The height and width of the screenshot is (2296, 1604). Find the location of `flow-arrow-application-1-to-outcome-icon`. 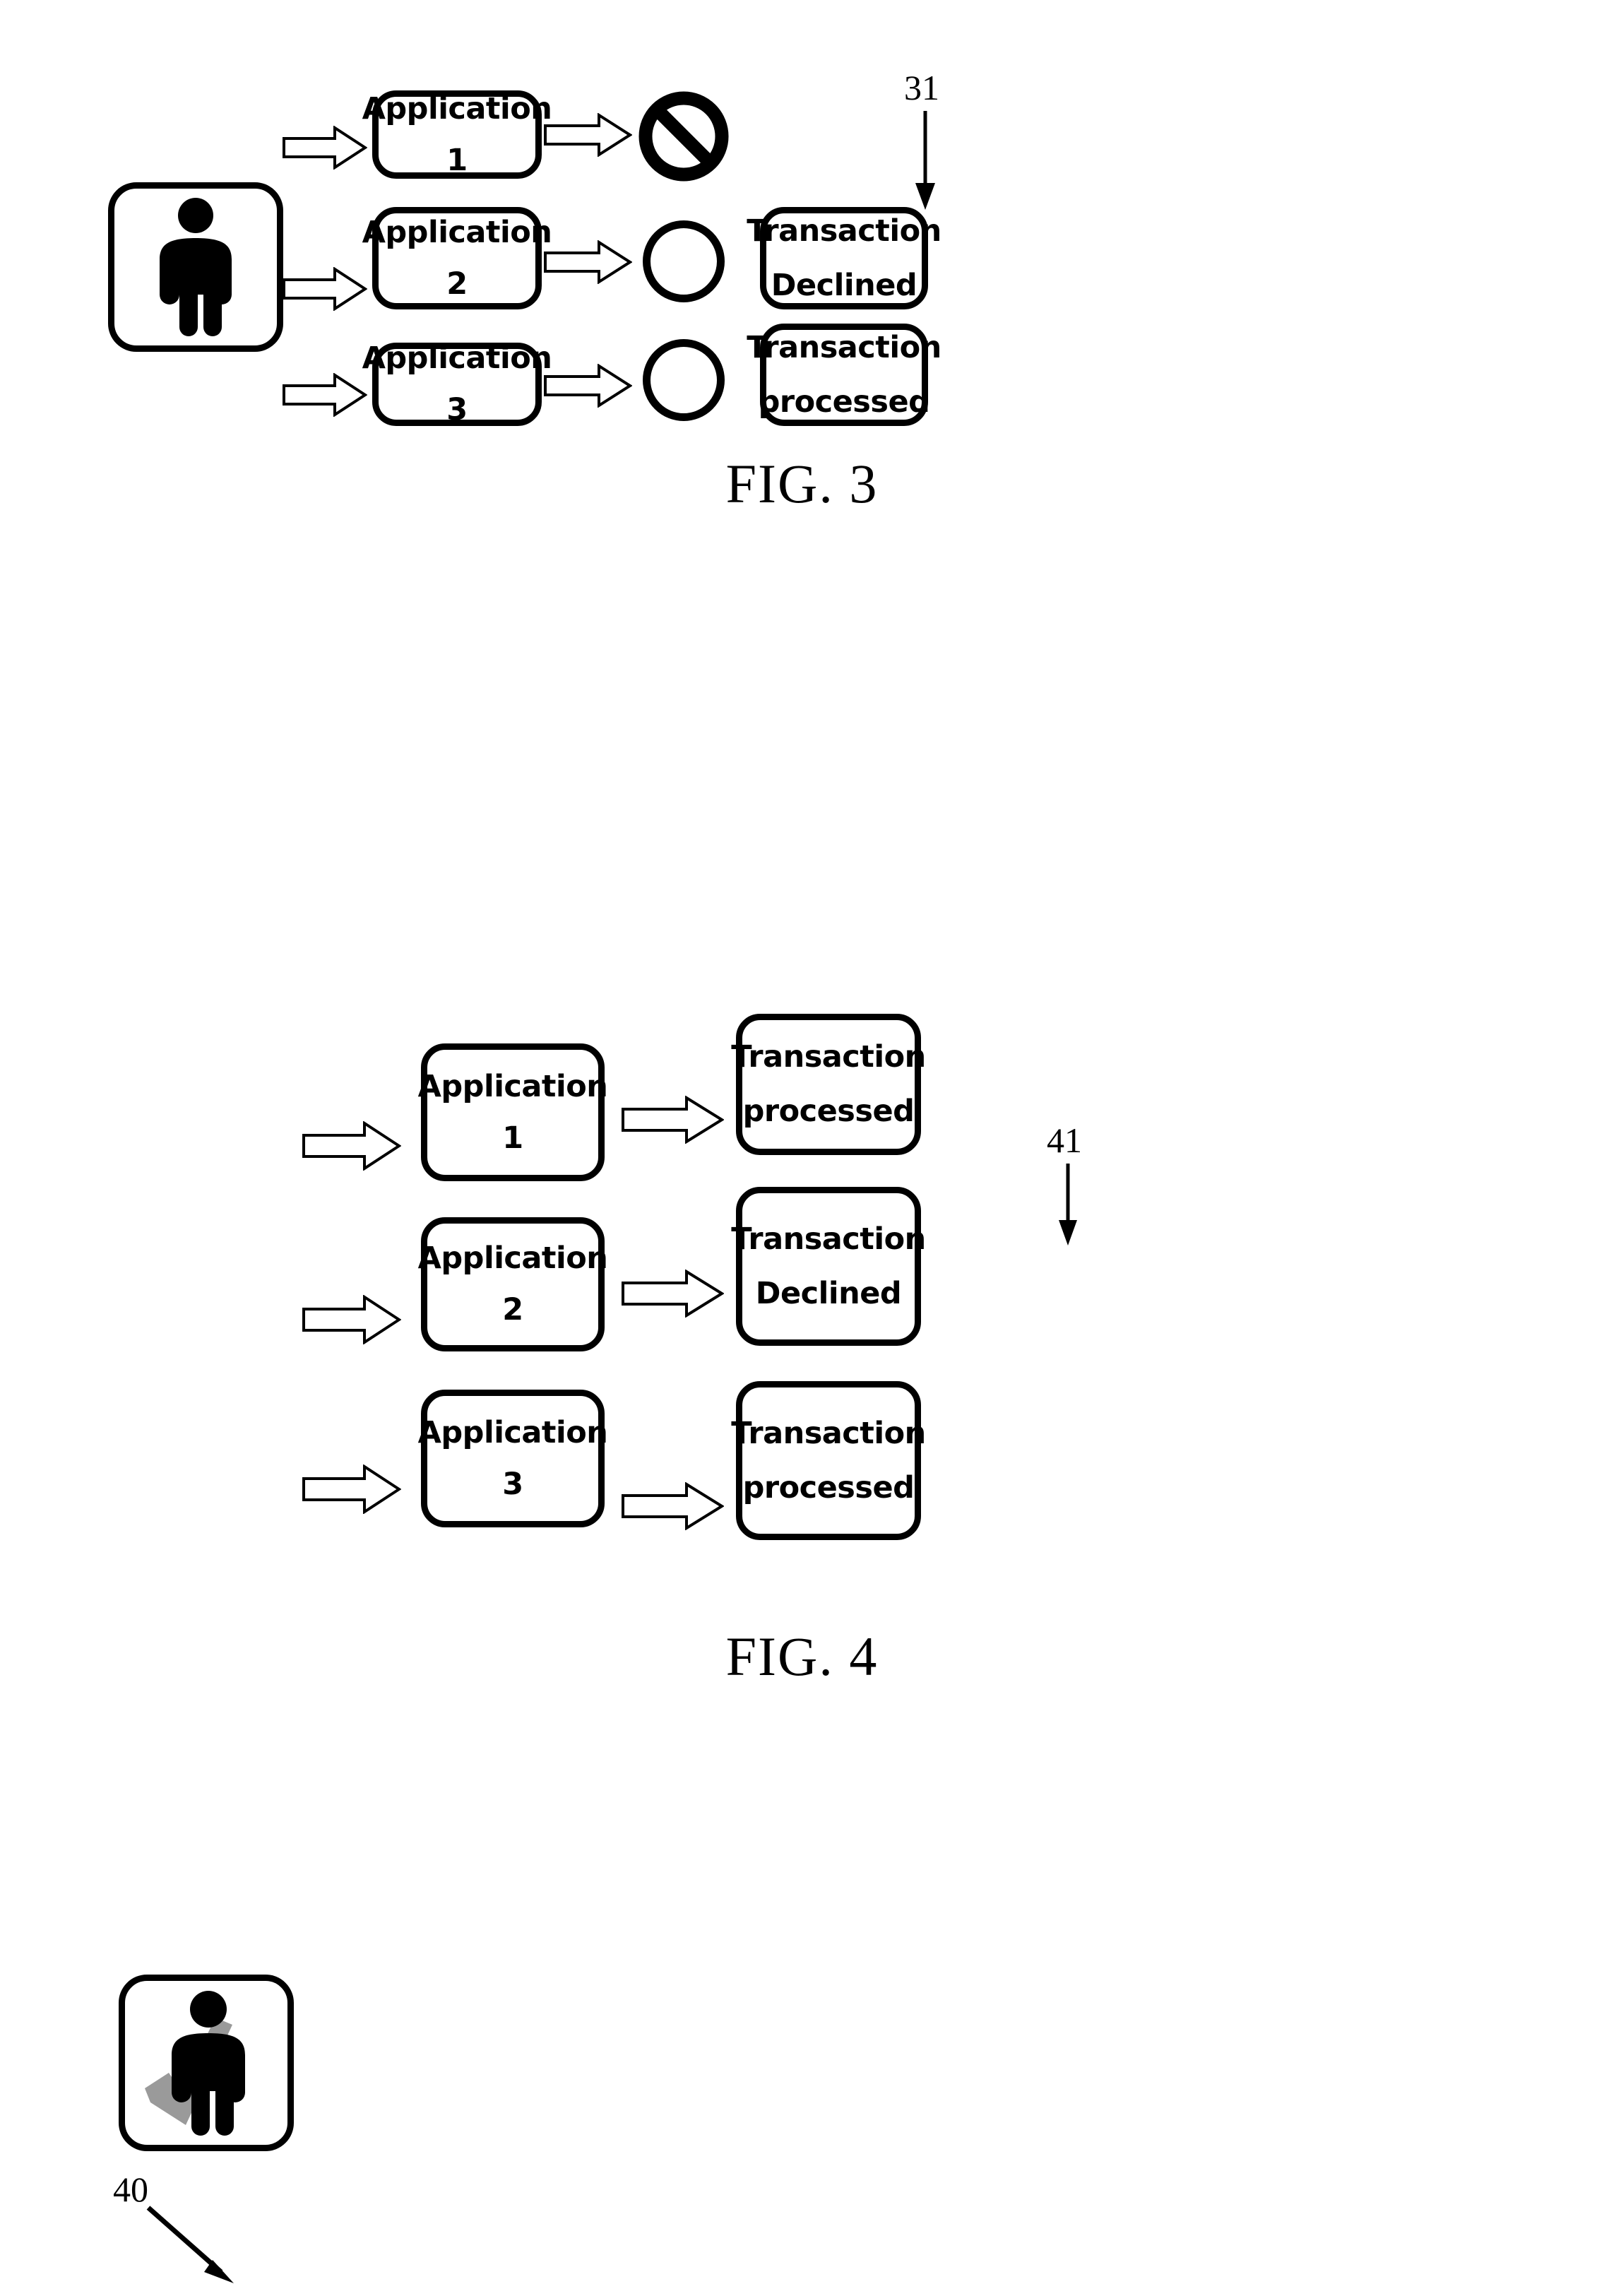

flow-arrow-application-1-to-outcome-icon is located at coordinates (673, 1120).